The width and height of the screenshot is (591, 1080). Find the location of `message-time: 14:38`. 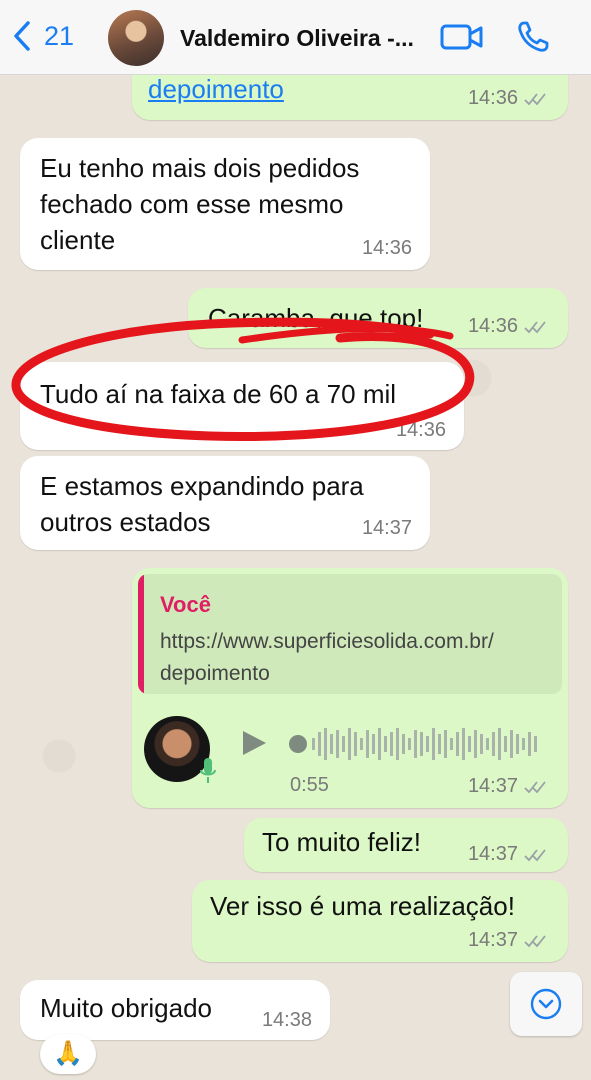

message-time: 14:38 is located at coordinates (286, 1020).